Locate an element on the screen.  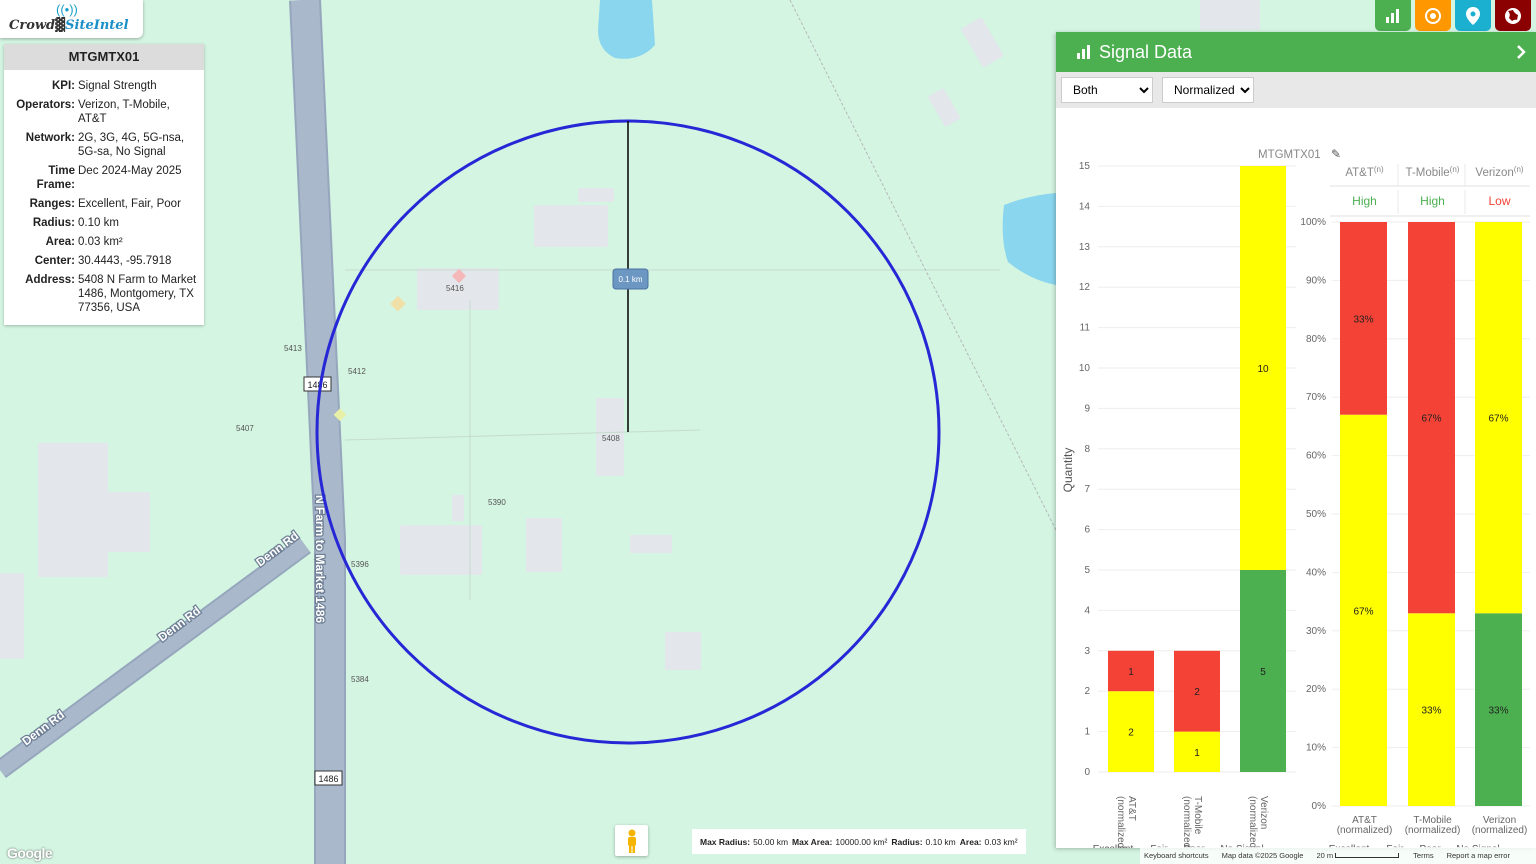
scale-info-value: 0.10 km is located at coordinates (940, 841).